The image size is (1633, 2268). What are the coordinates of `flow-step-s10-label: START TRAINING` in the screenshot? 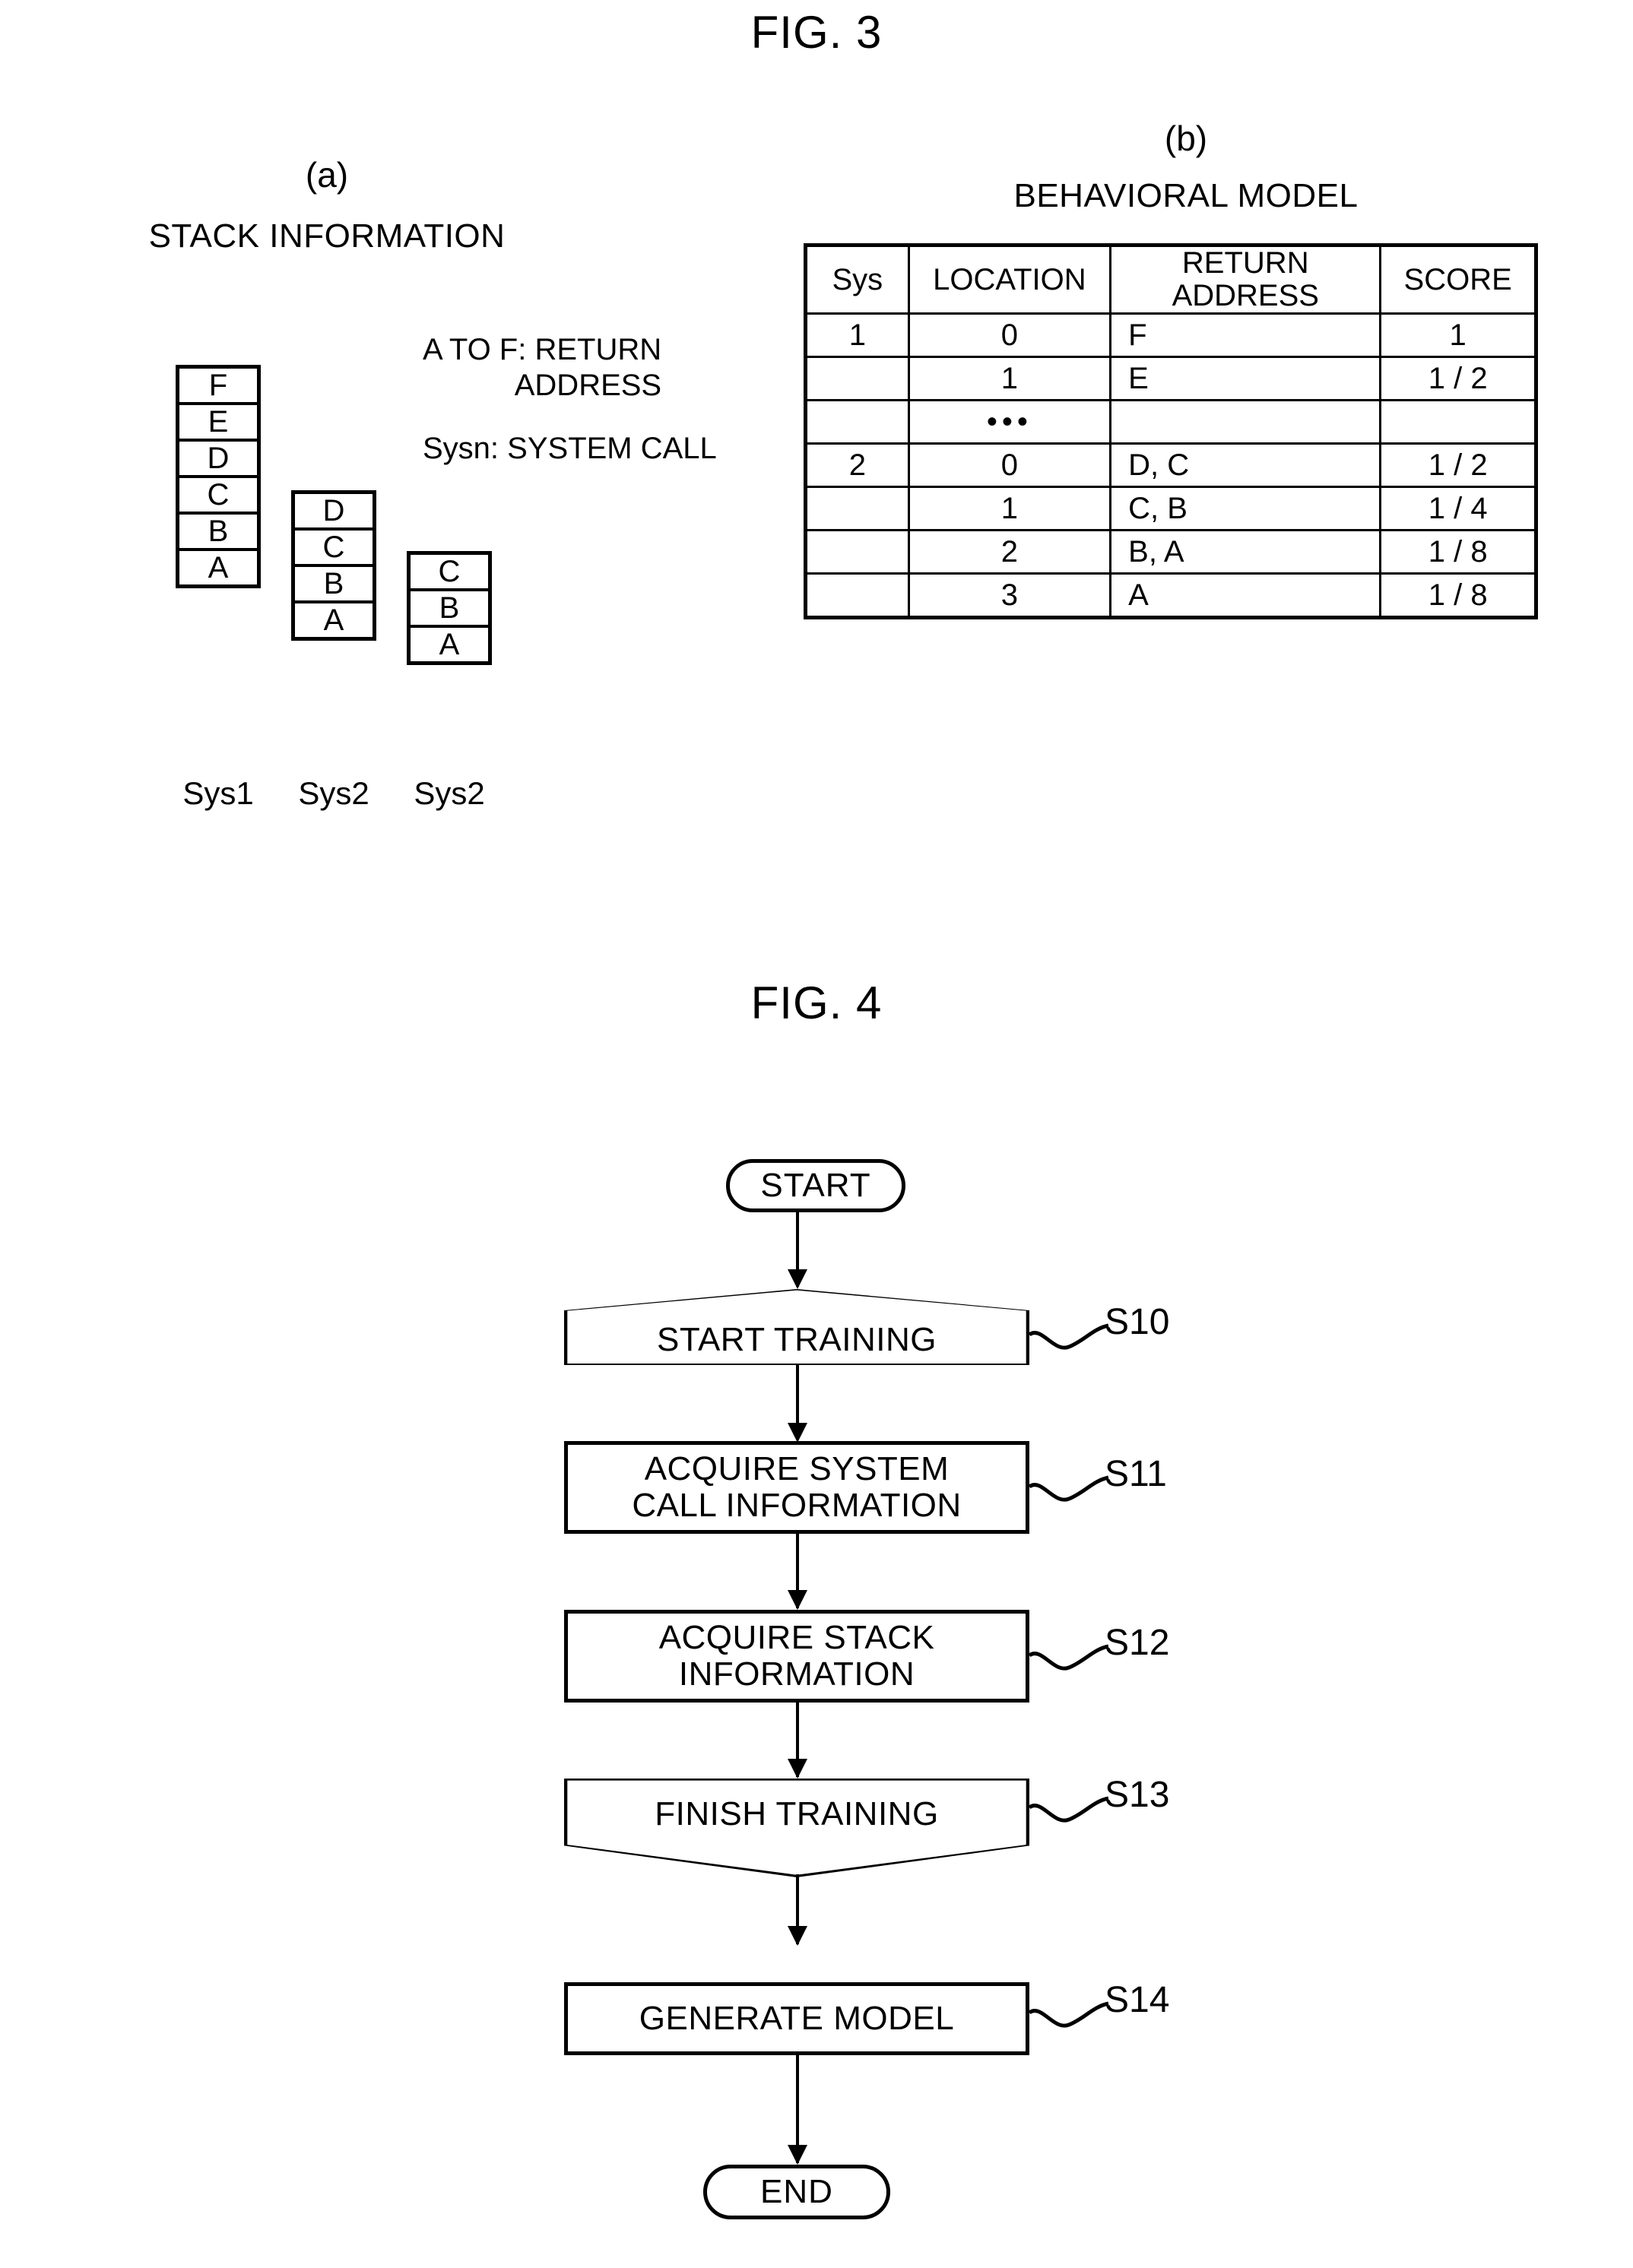 It's located at (796, 1339).